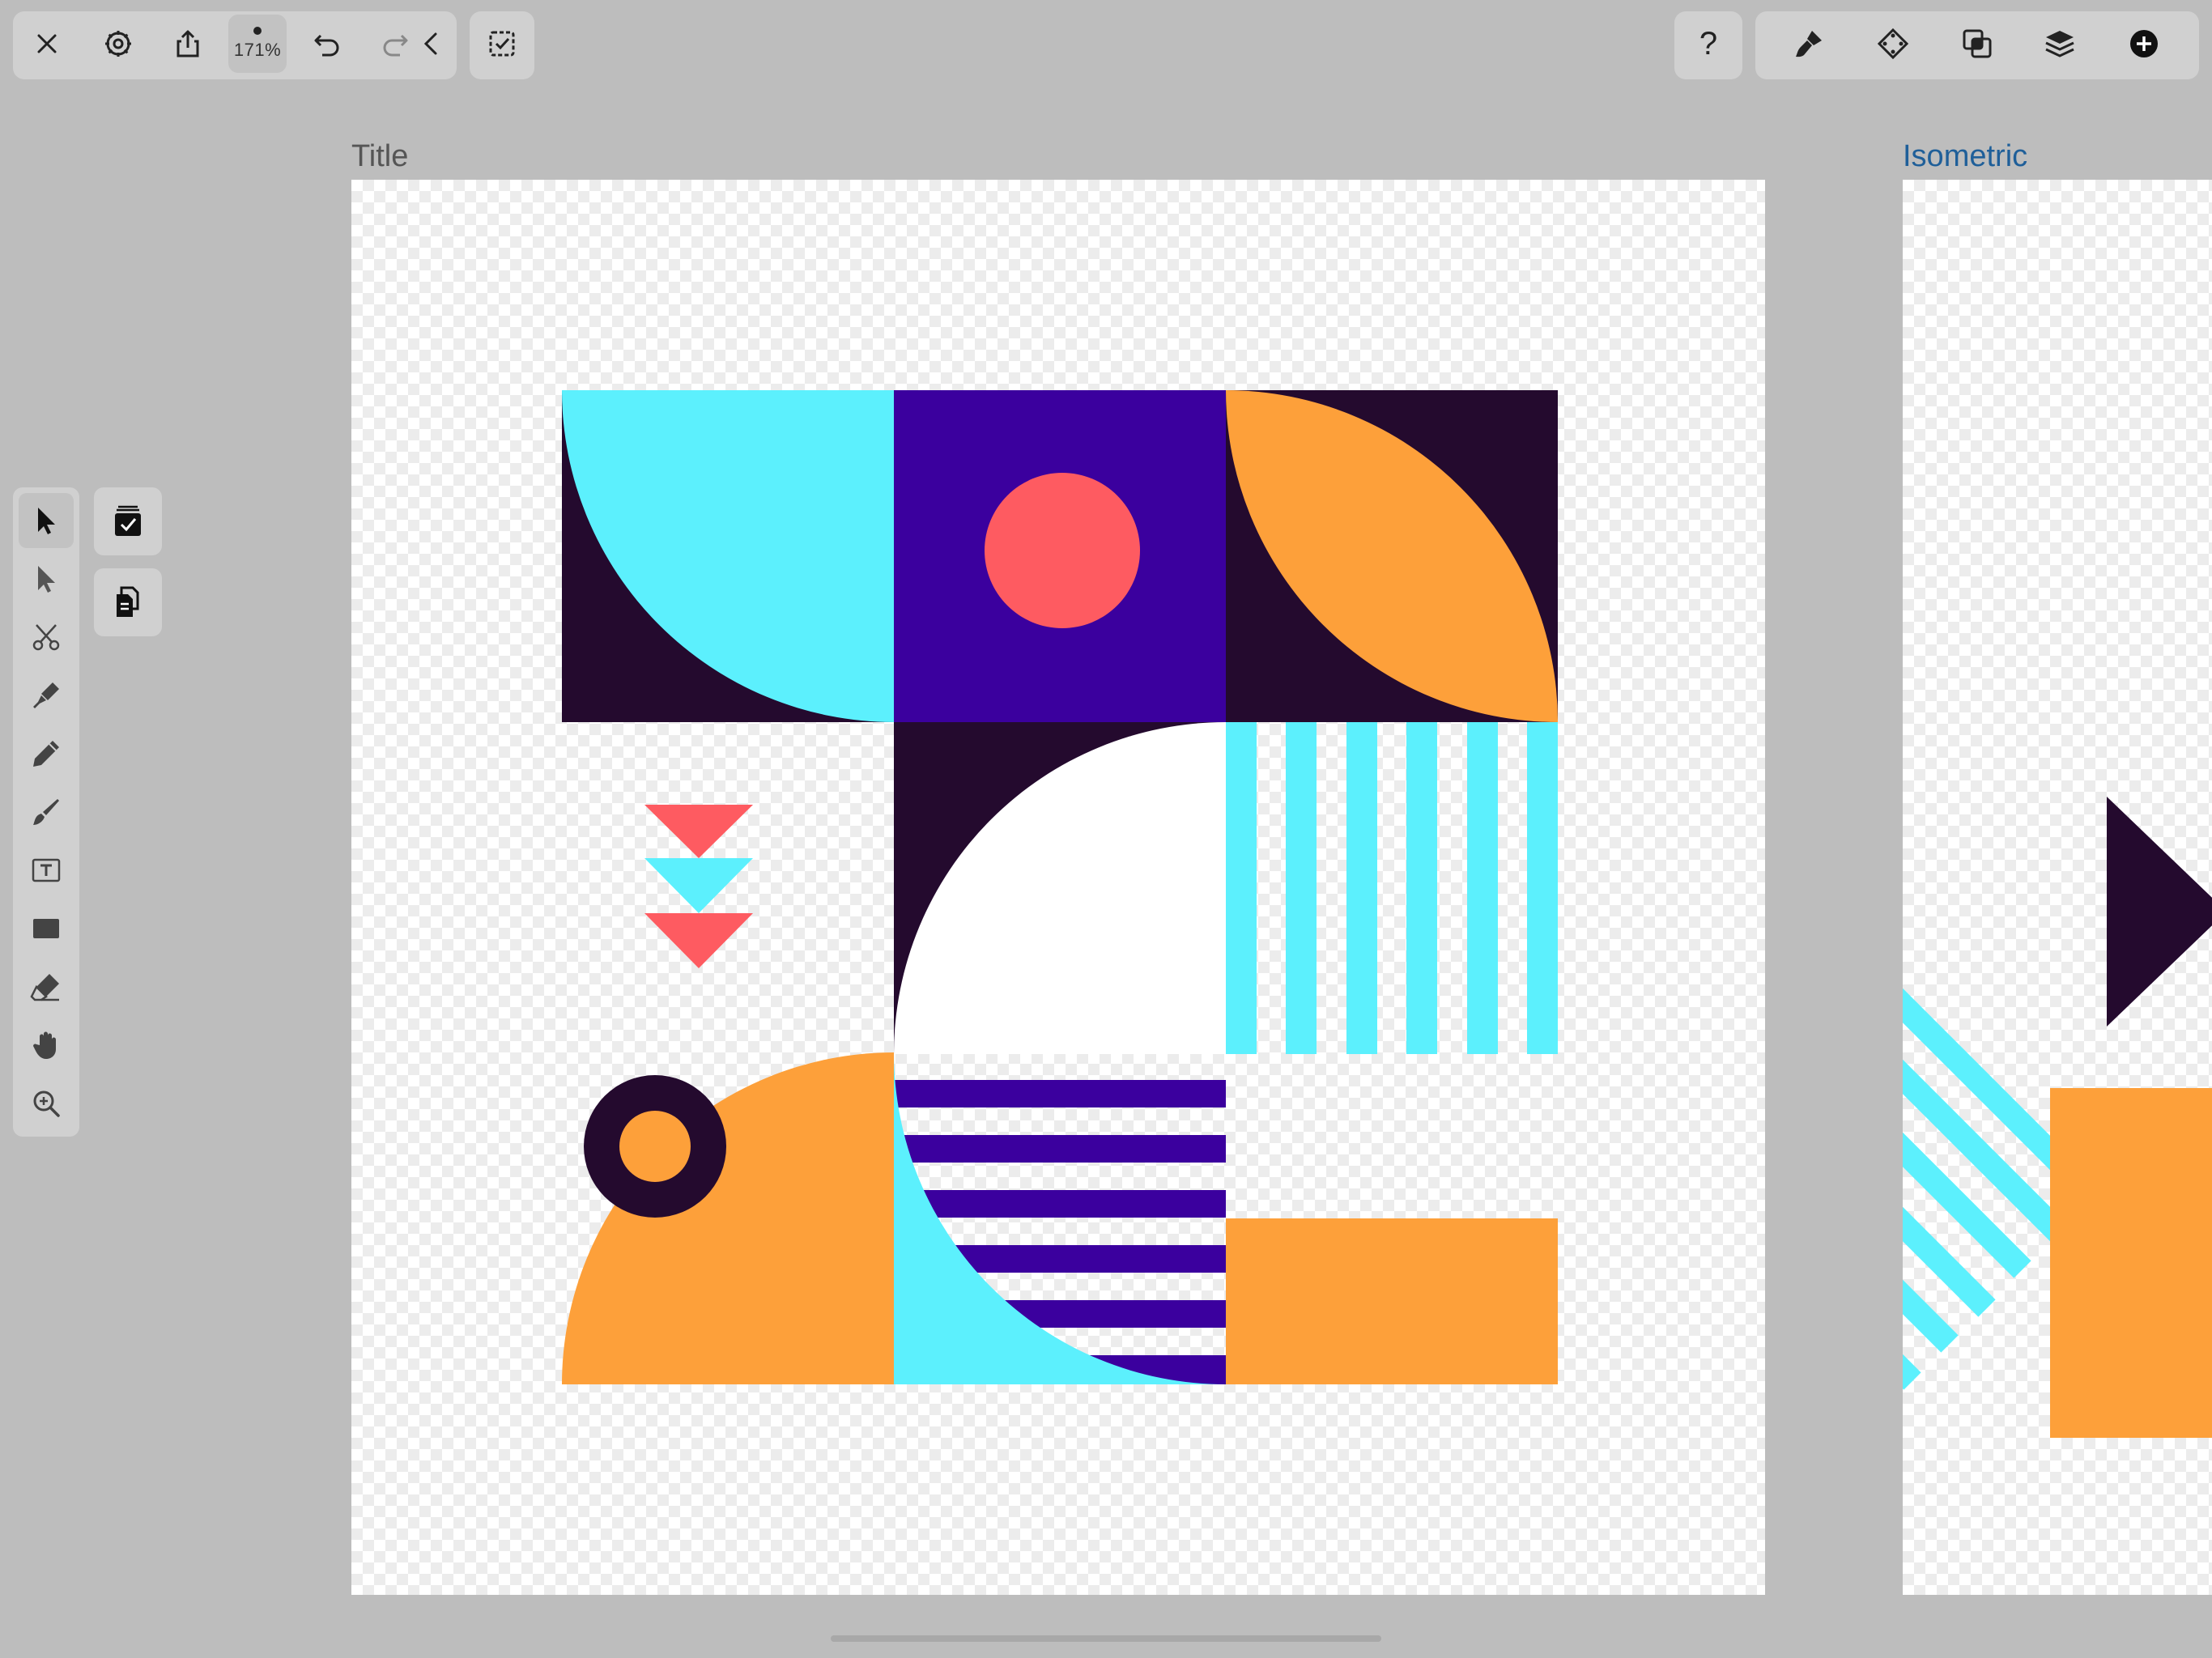  I want to click on share-icon, so click(188, 43).